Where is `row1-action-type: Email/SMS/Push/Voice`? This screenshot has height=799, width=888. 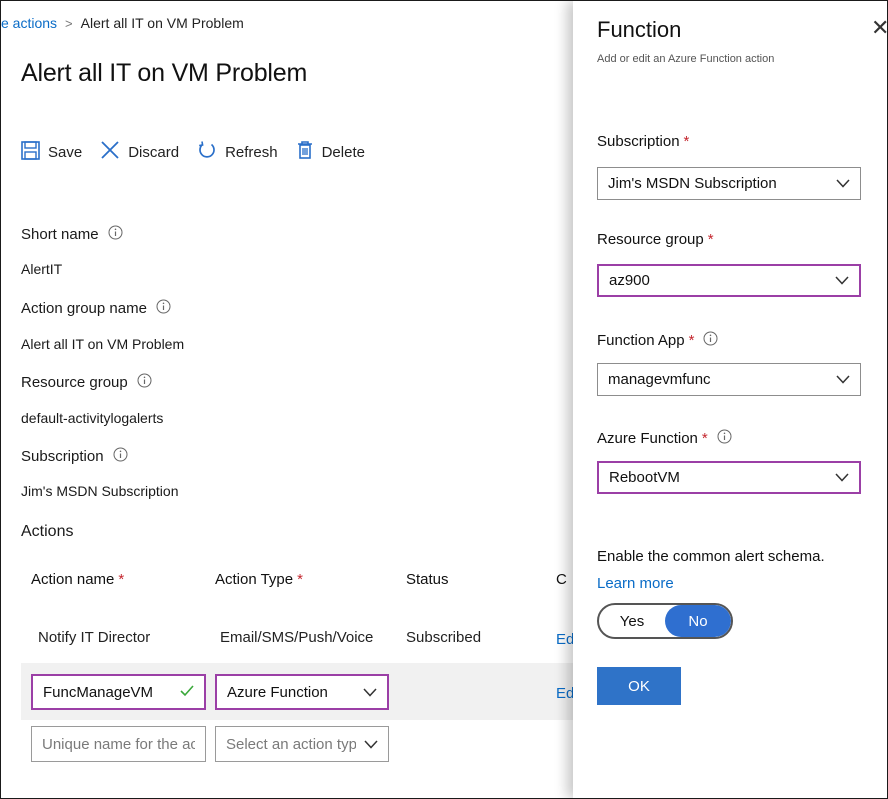
row1-action-type: Email/SMS/Push/Voice is located at coordinates (297, 637).